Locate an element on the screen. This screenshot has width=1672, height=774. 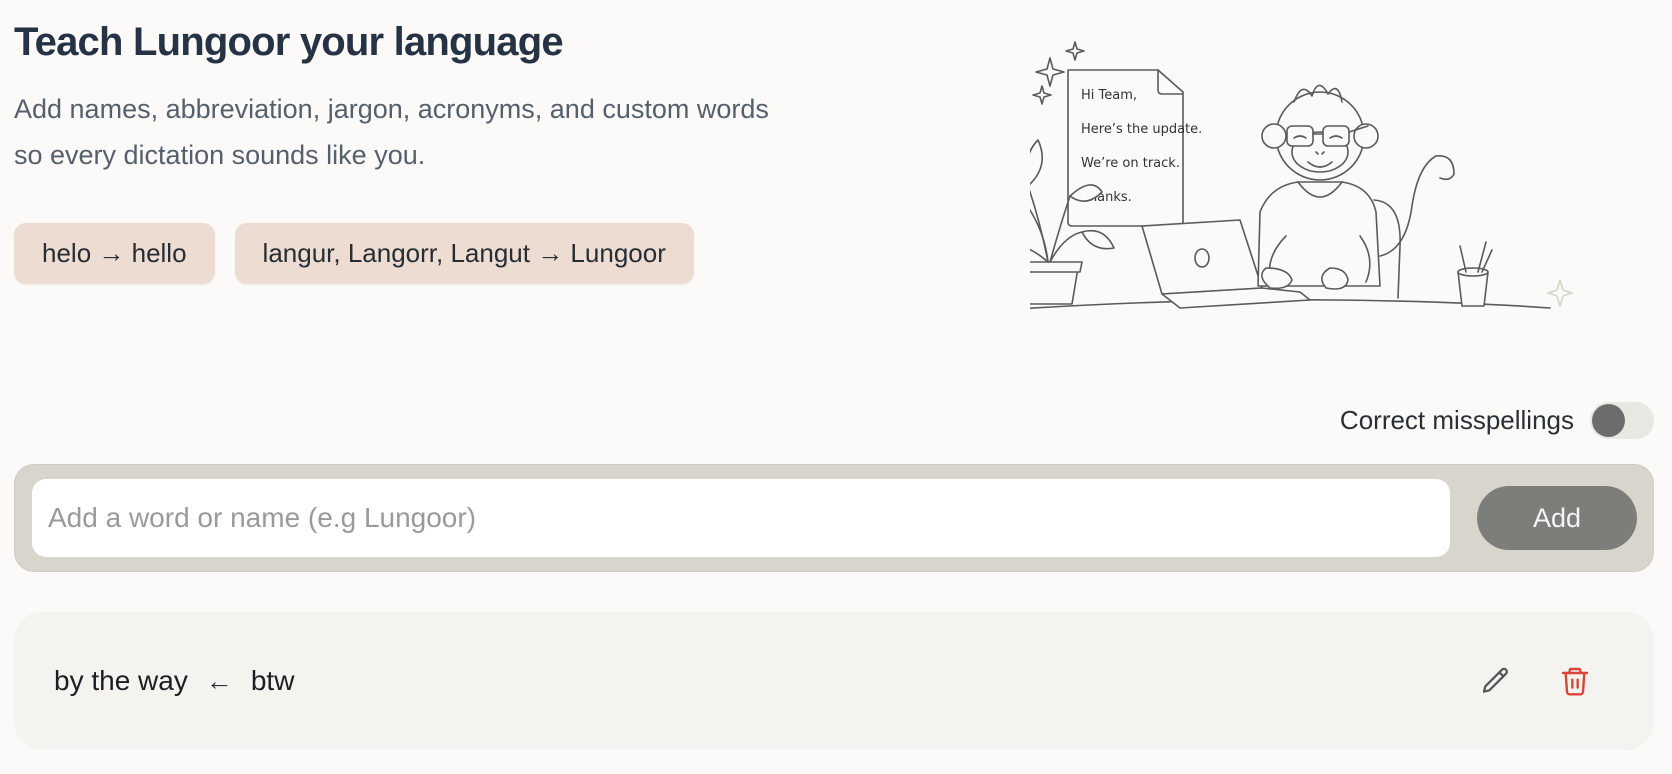
note-line: We’re on track. is located at coordinates (1130, 163).